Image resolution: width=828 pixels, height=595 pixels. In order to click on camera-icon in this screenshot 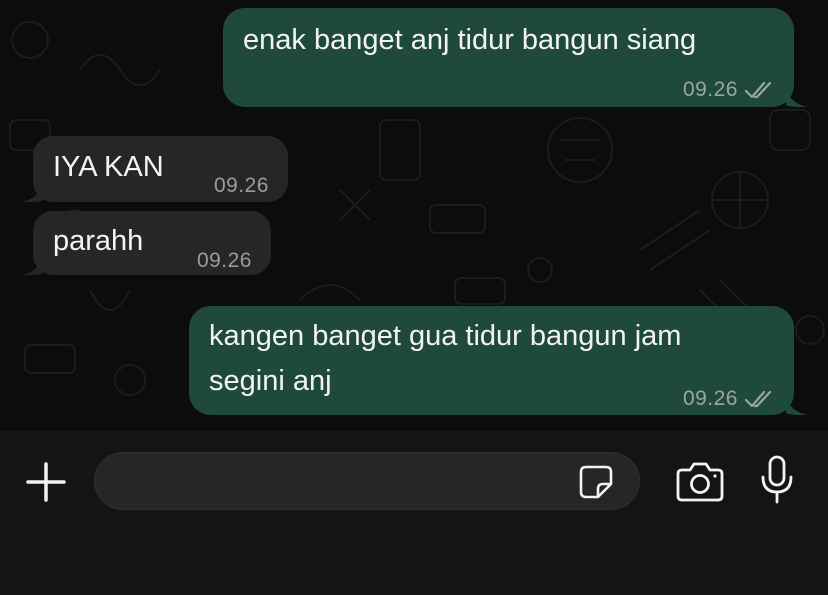, I will do `click(700, 481)`.